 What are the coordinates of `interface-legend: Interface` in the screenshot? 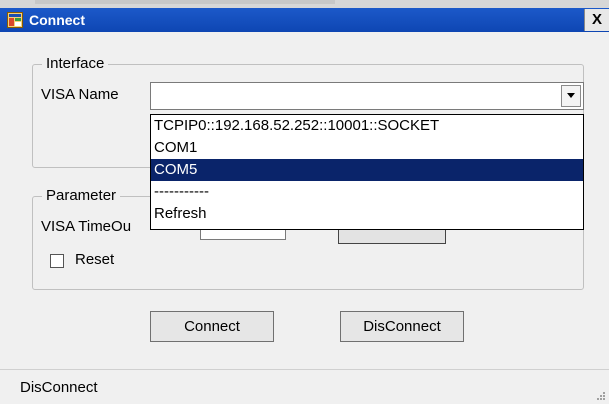 It's located at (75, 63).